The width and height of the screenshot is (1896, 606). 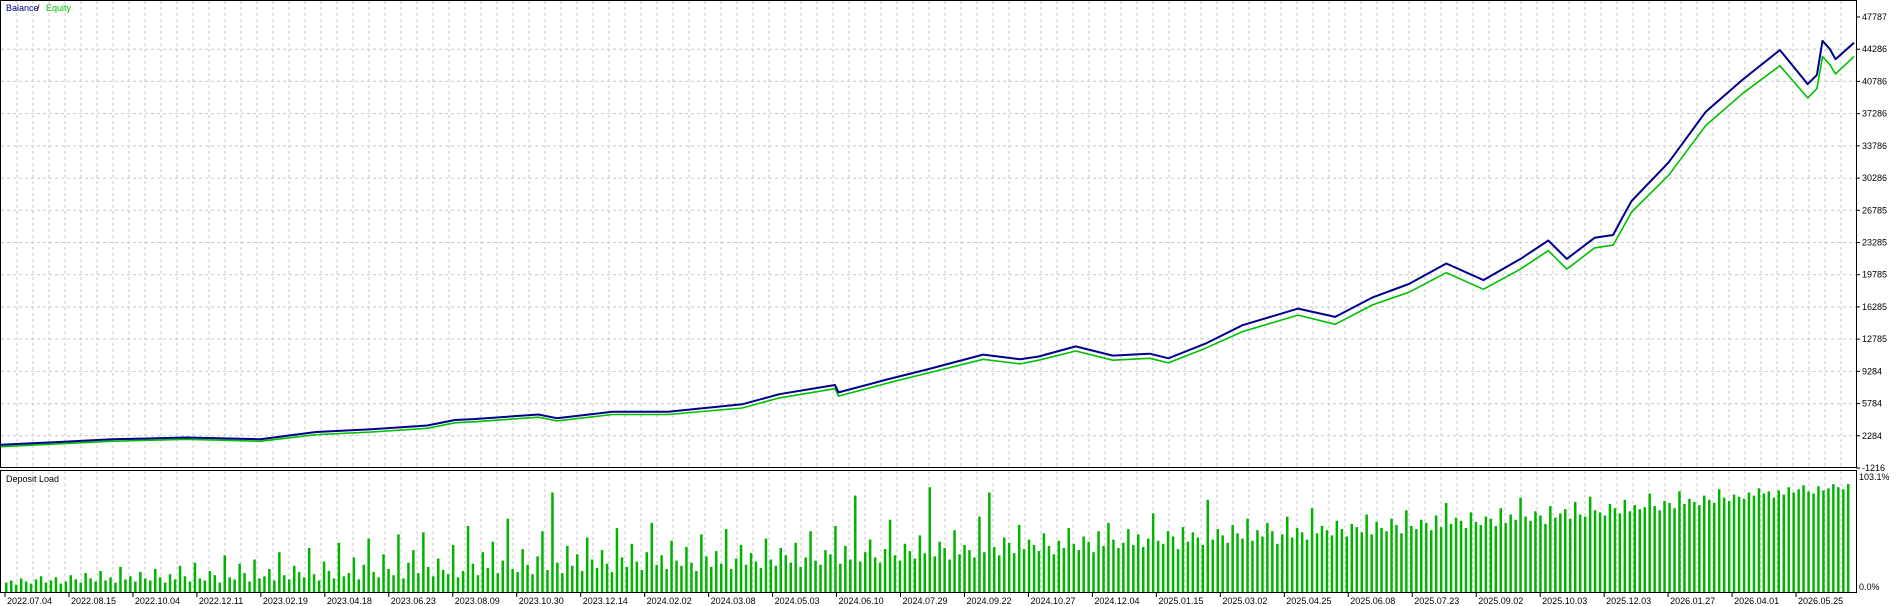 I want to click on x-tick-label: 2022.07.04, so click(x=29, y=601).